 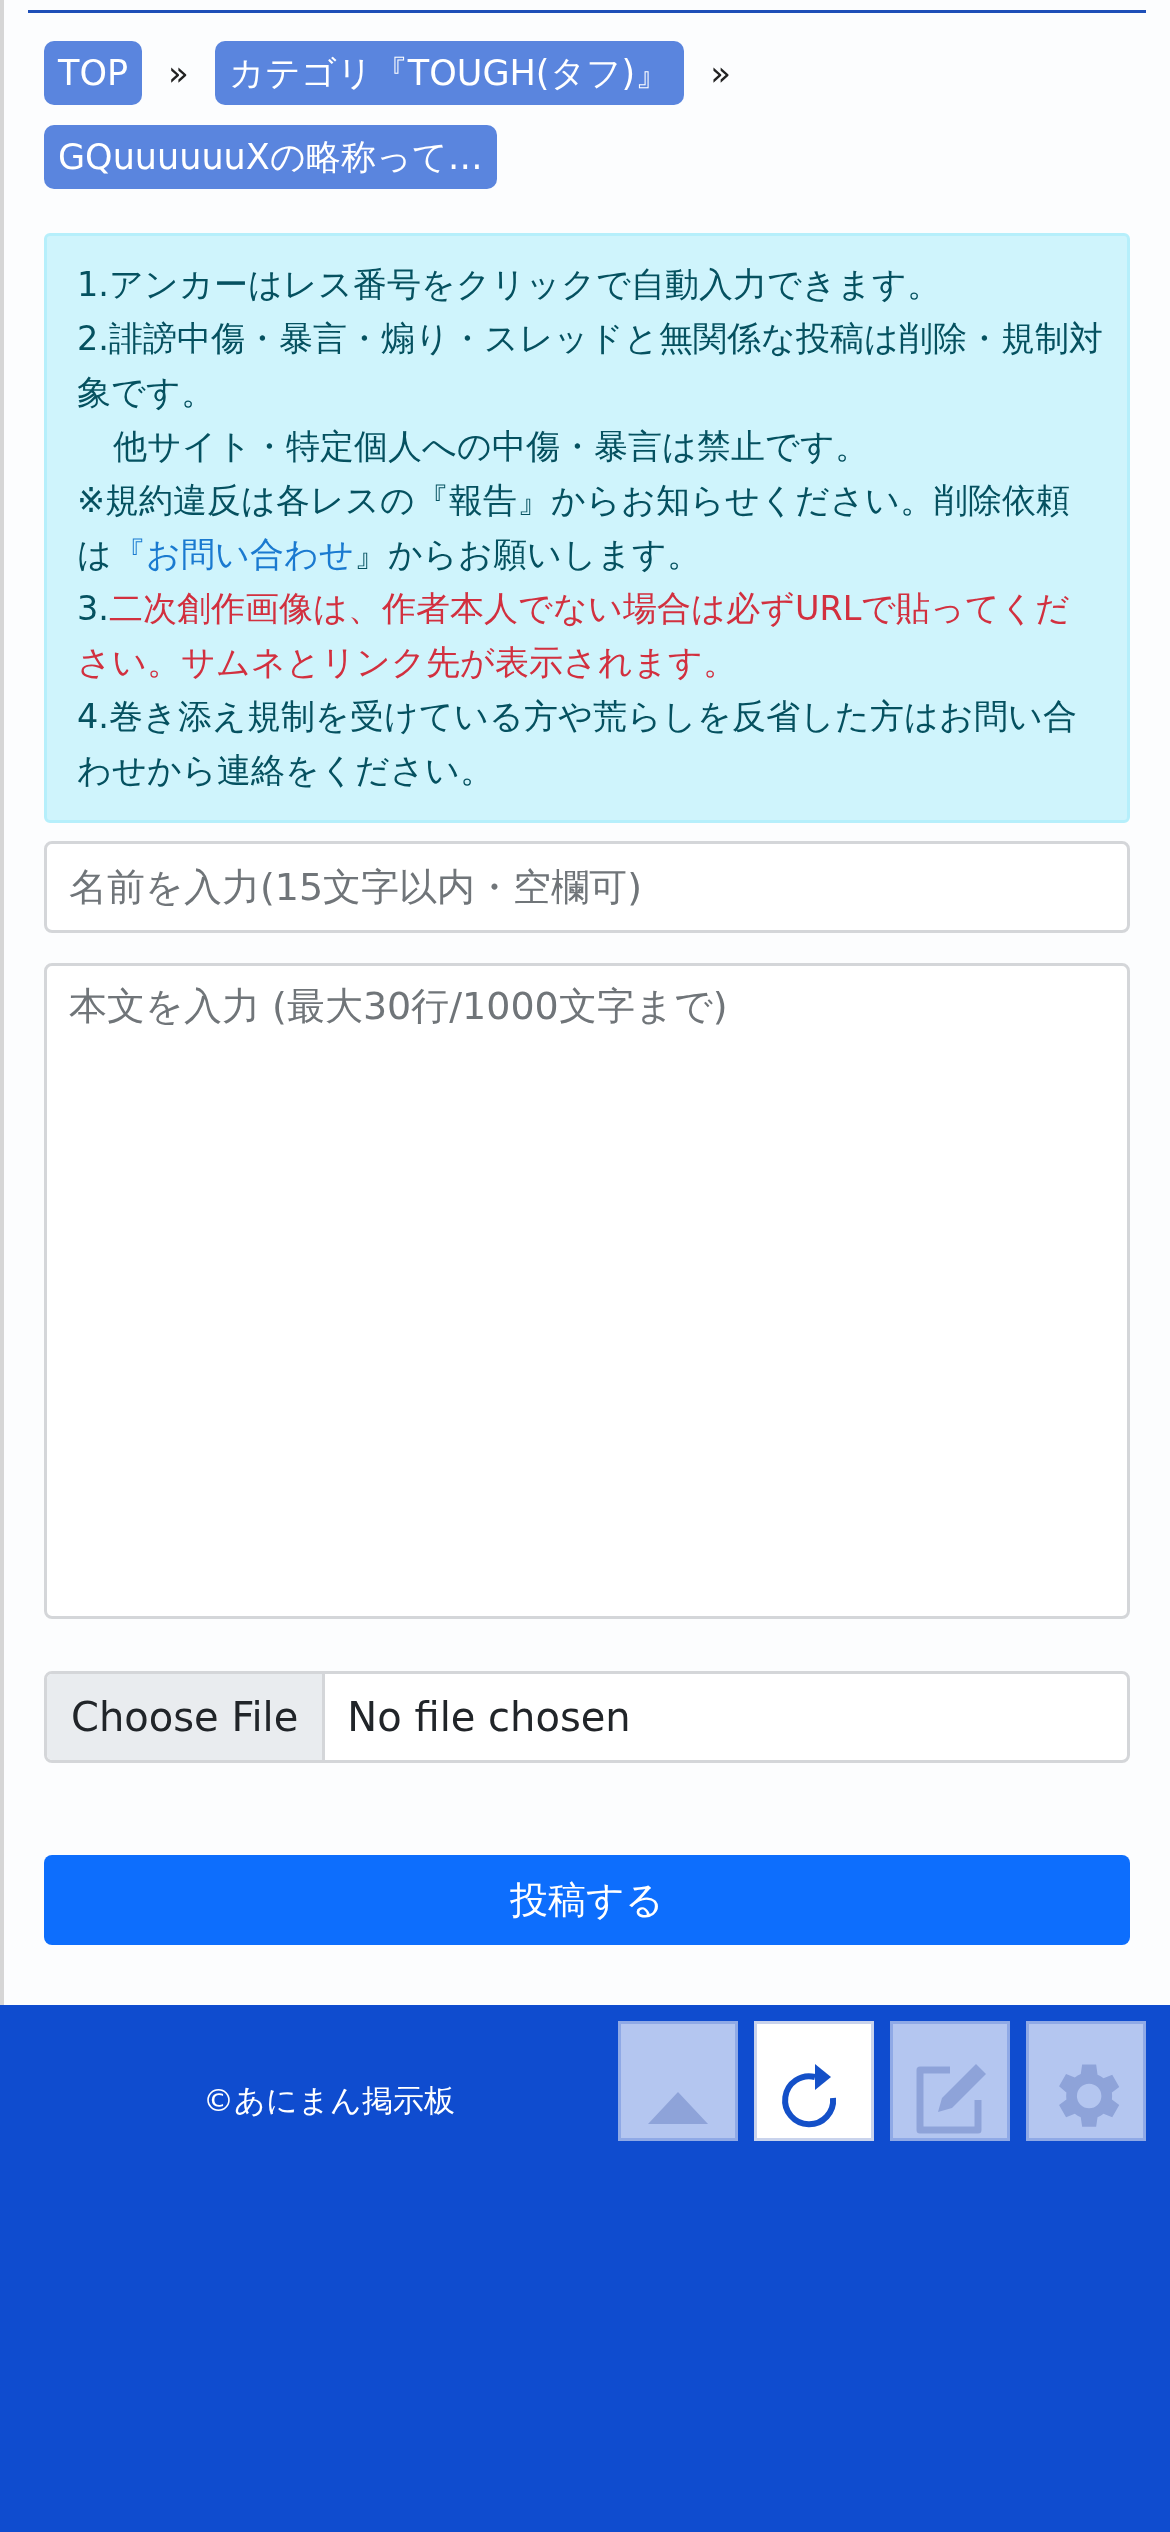 I want to click on notice-text: ※規約違反は各レスの『報告』からお知らせください。削除依頼は『お問い合わせ』からお願いします。, so click(x=574, y=528).